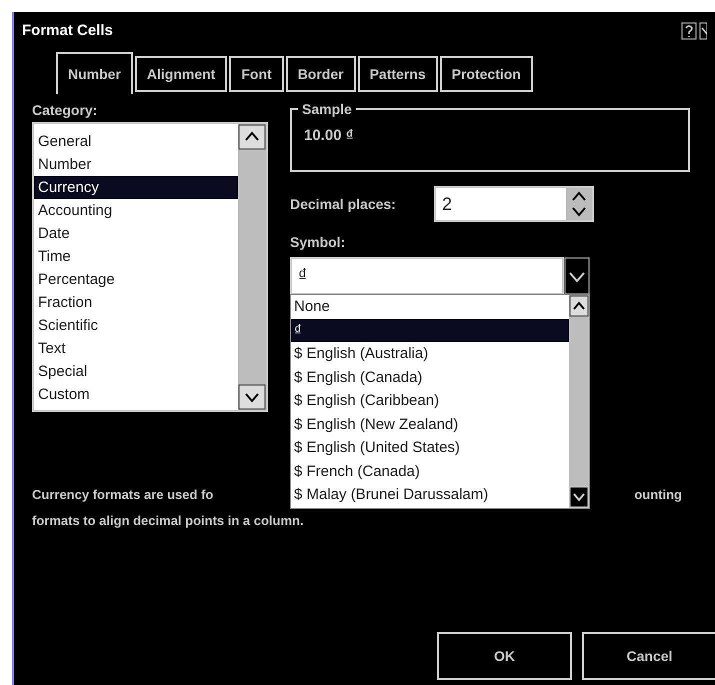 This screenshot has height=685, width=715. Describe the element at coordinates (486, 74) in the screenshot. I see `tab: Protection` at that location.